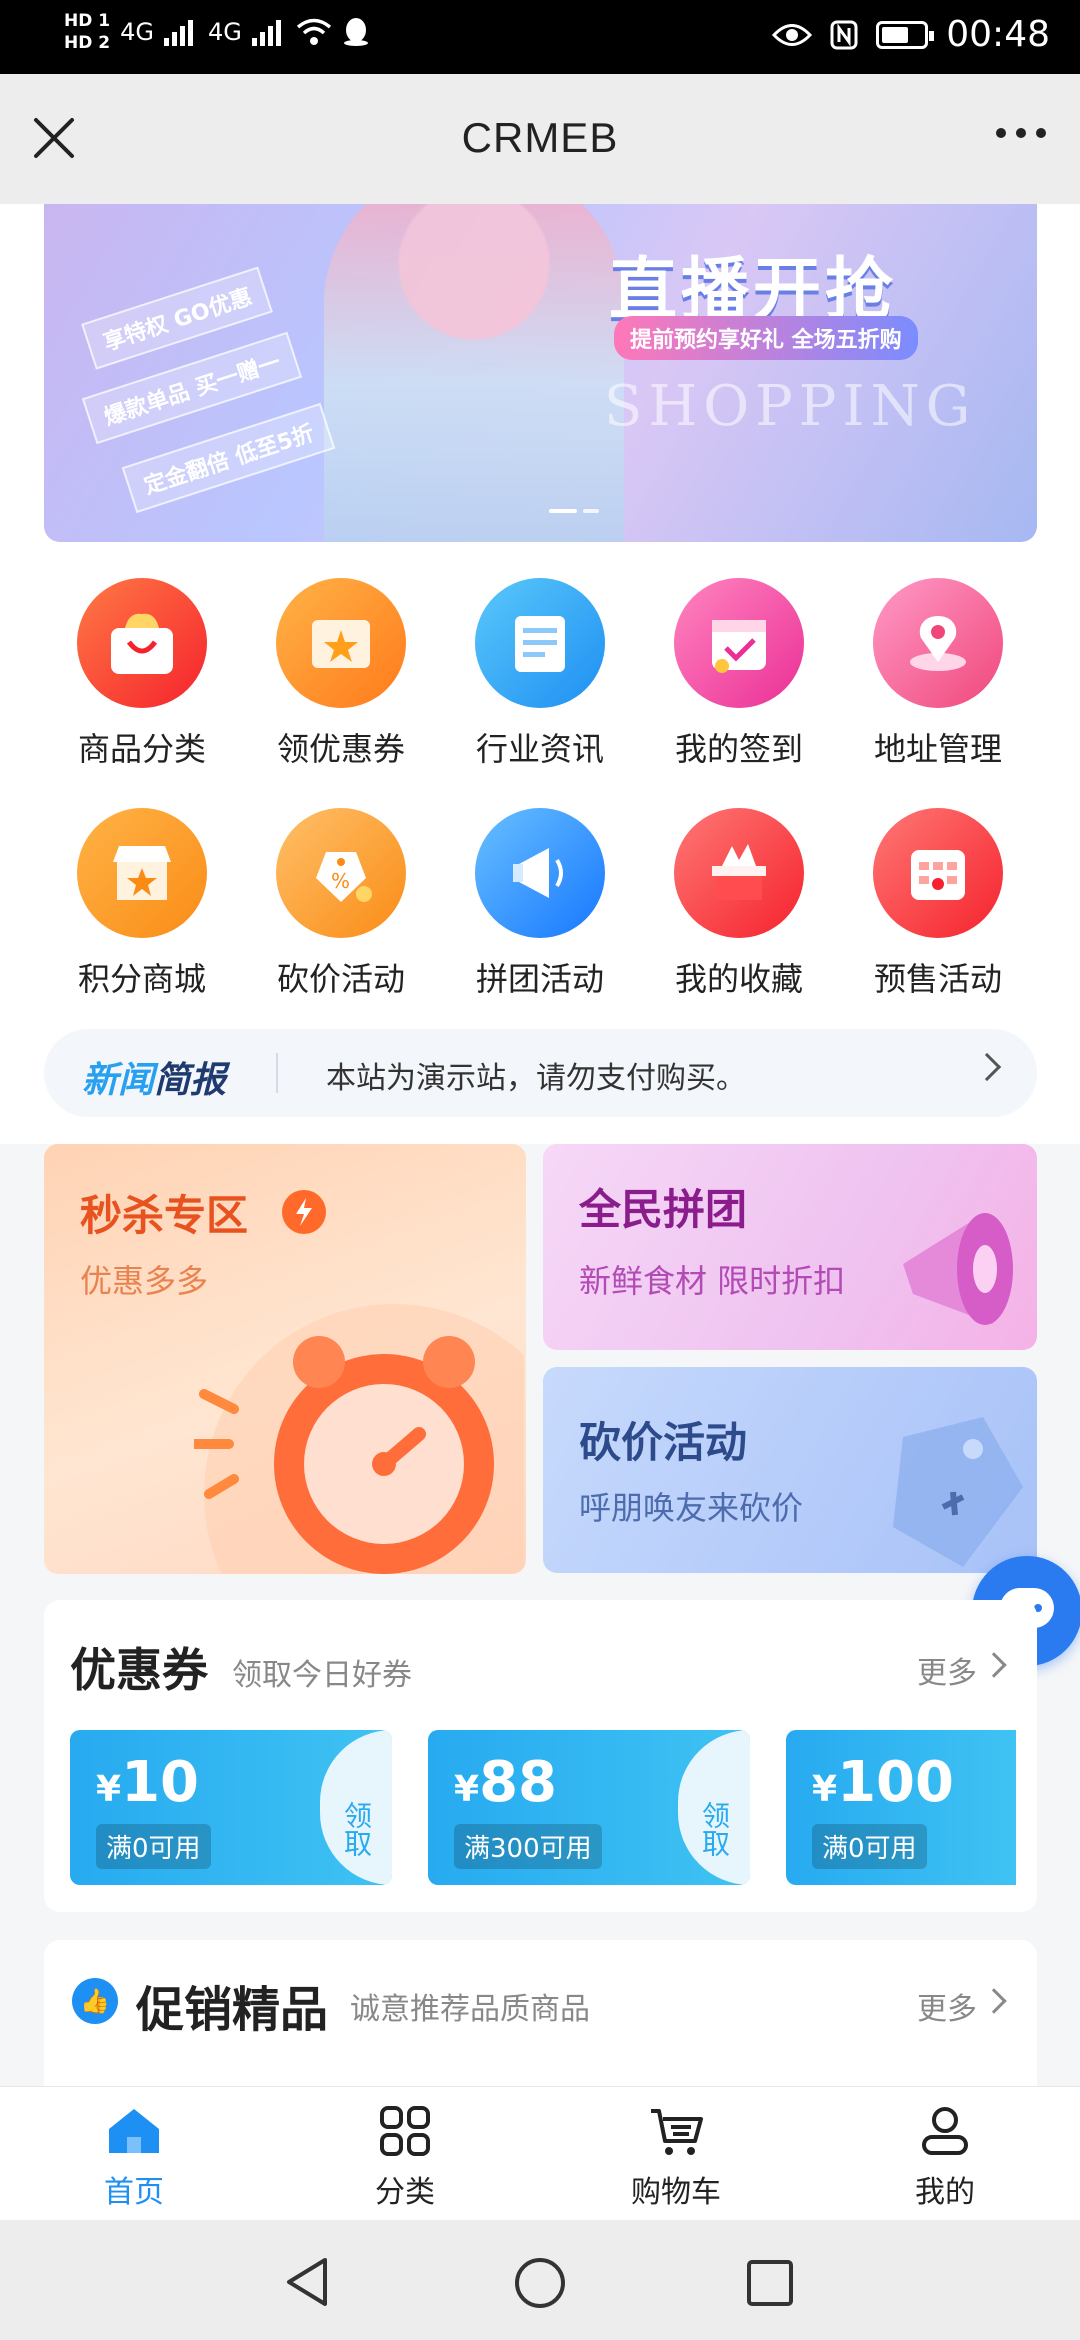  I want to click on group-buy-card: 全民拼团 新鲜食材 限时折扣, so click(790, 1247).